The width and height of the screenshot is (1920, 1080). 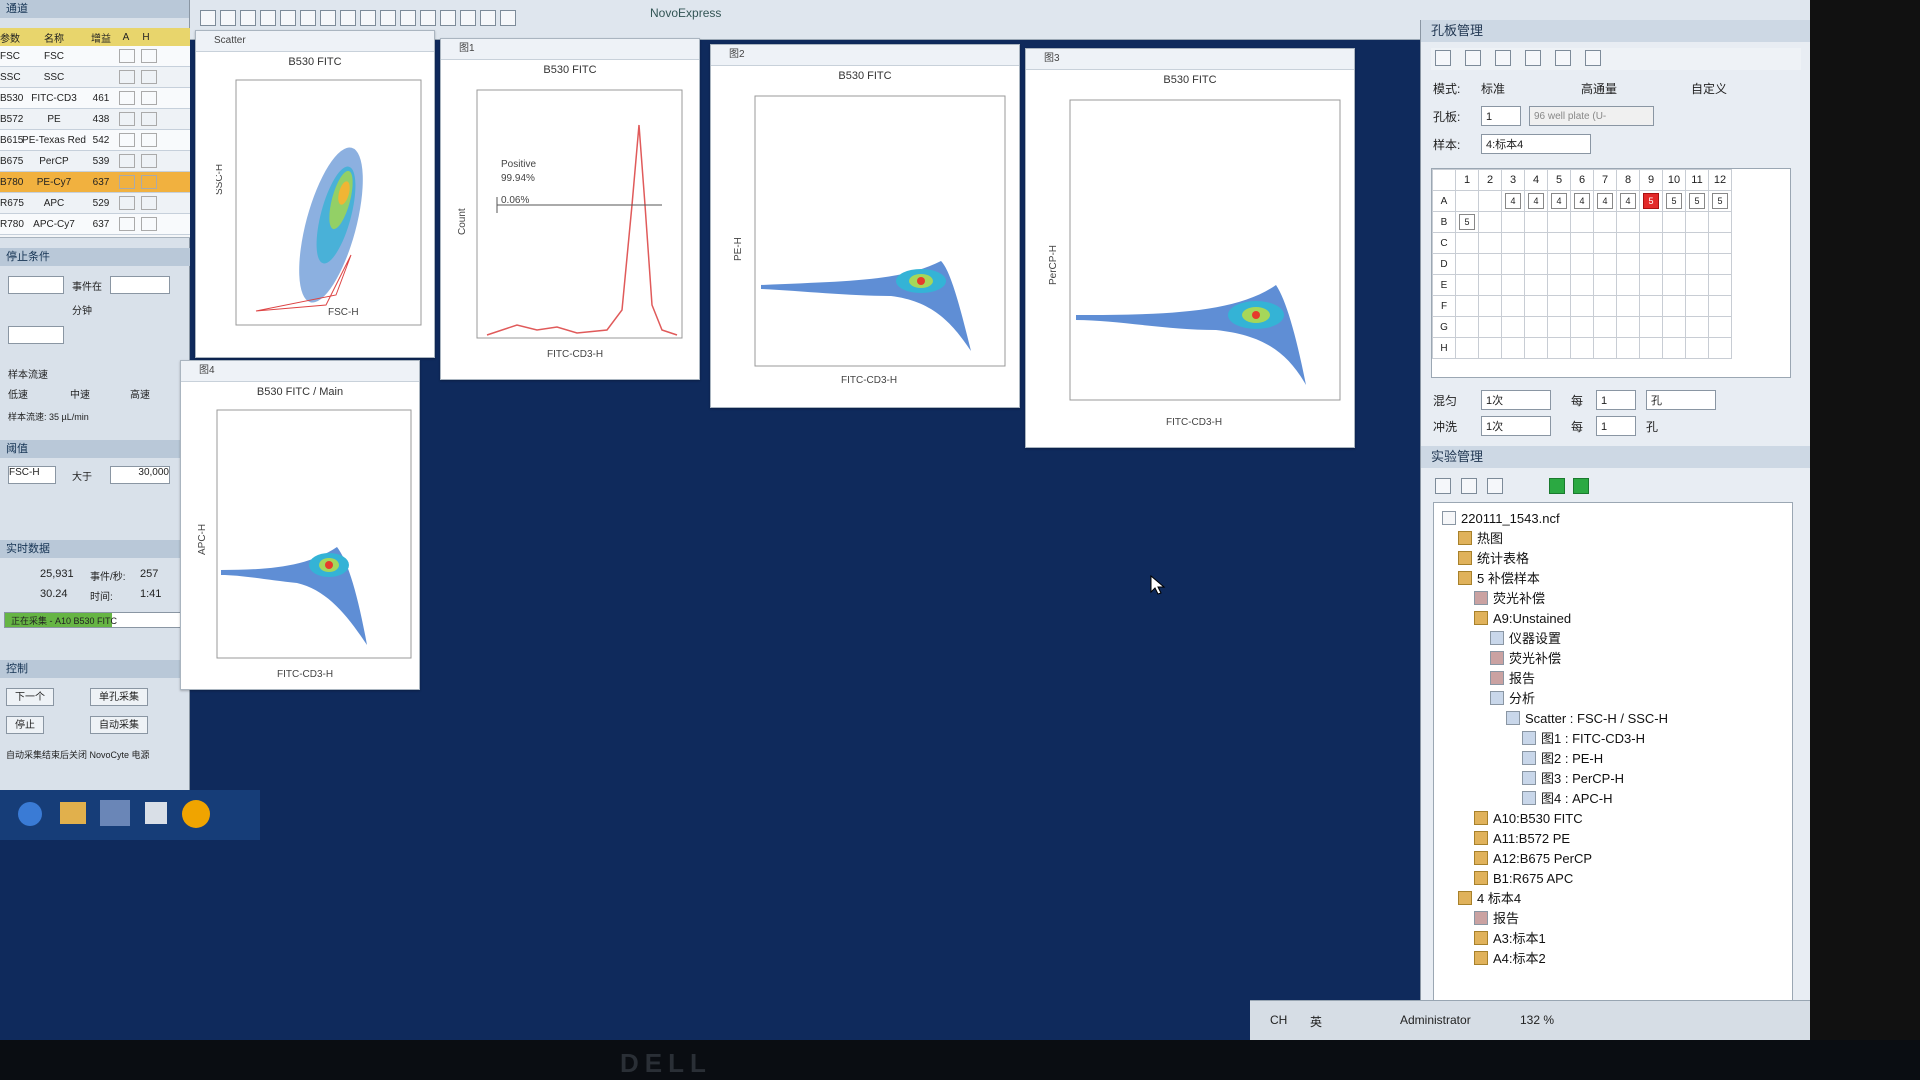 What do you see at coordinates (73, 813) in the screenshot?
I see `explorer-icon` at bounding box center [73, 813].